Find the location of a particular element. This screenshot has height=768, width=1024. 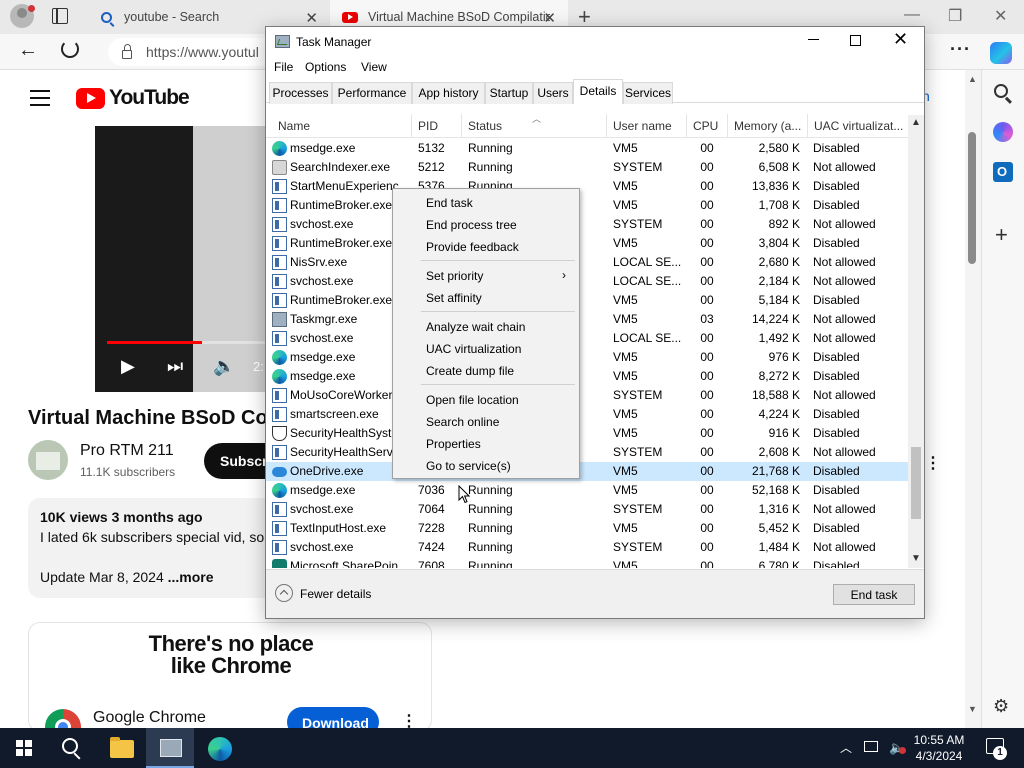

menu-item-end-process-tree: End process tree is located at coordinates (486, 224).